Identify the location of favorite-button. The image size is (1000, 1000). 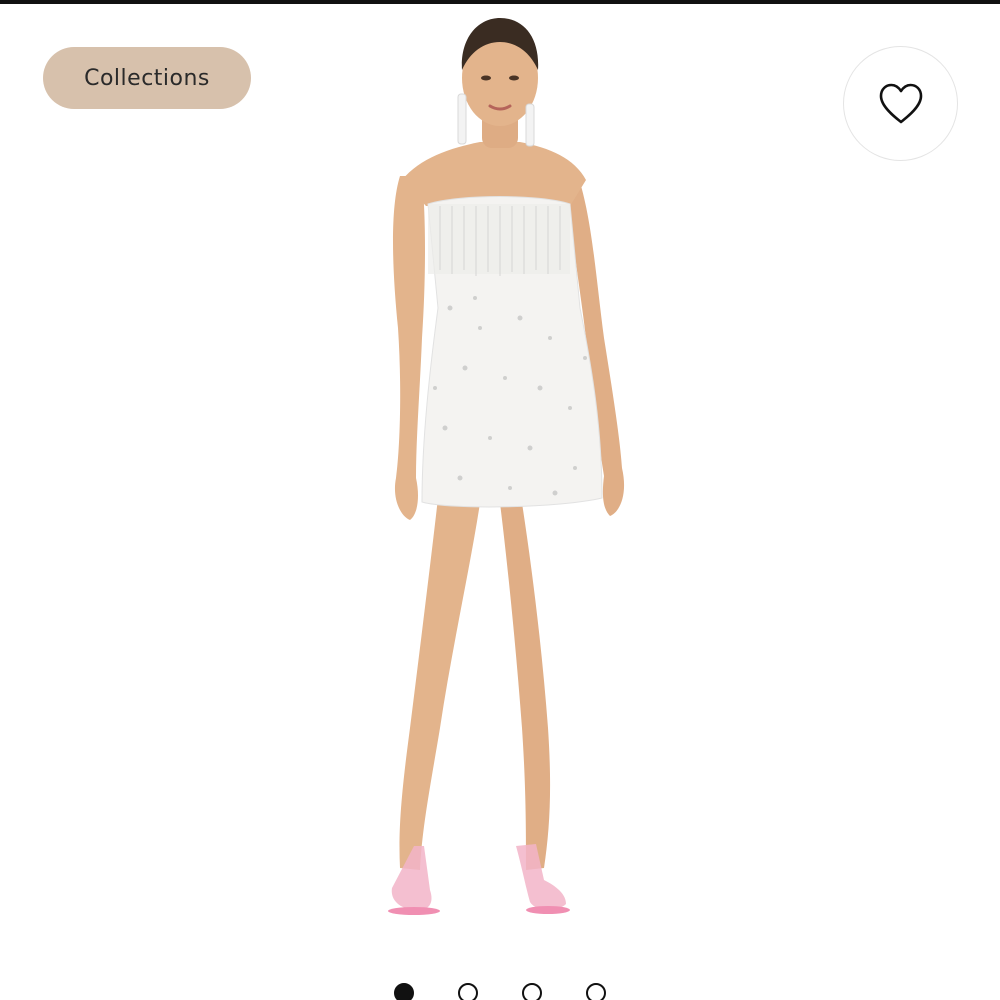
(900, 103).